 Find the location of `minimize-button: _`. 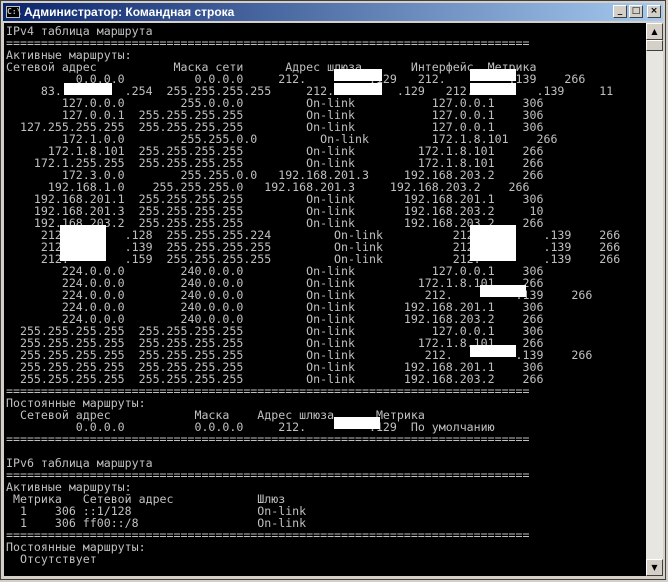

minimize-button: _ is located at coordinates (620, 11).